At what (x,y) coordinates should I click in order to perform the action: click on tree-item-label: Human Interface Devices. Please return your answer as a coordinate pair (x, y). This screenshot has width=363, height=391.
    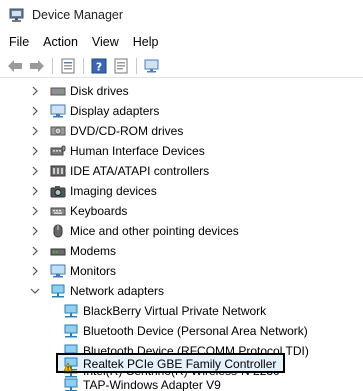
    Looking at the image, I should click on (137, 151).